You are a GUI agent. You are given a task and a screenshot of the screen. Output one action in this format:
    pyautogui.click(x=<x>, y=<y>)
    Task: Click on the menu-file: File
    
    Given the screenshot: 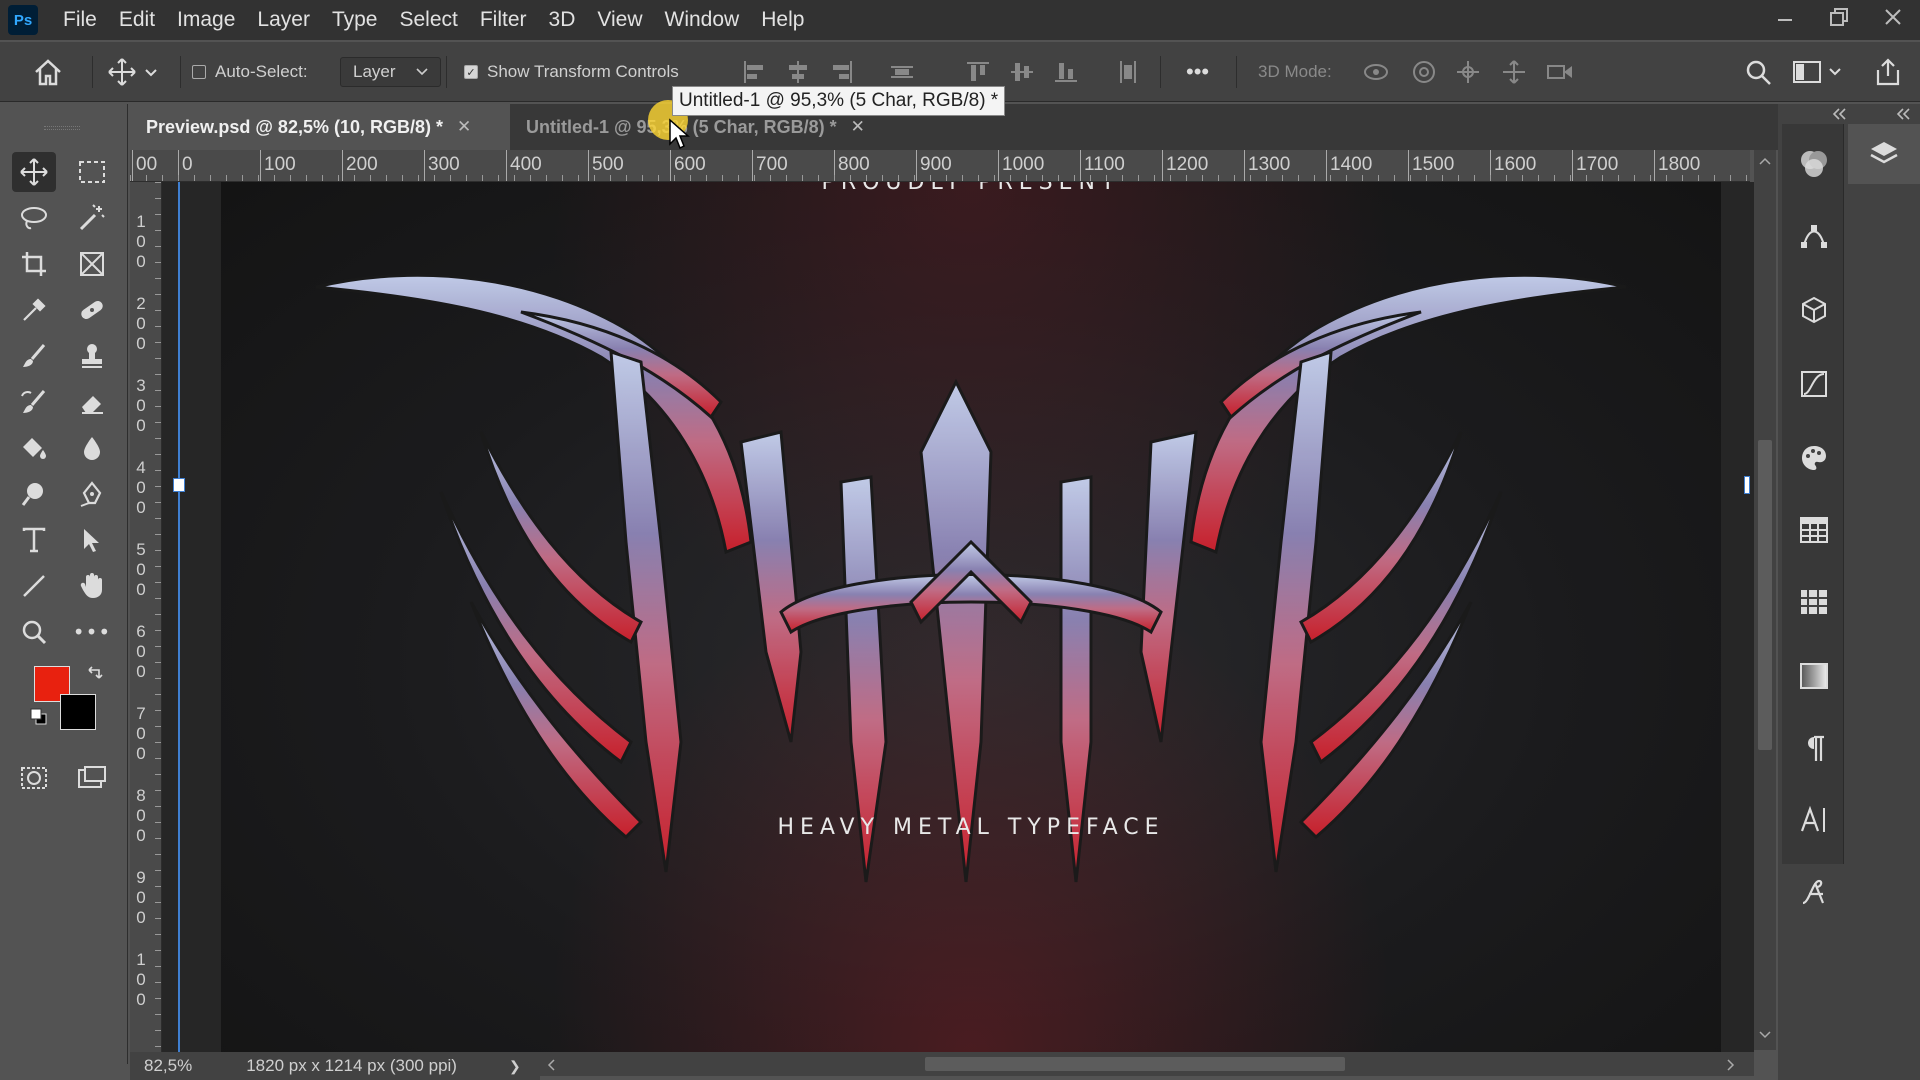 What is the action you would take?
    pyautogui.click(x=80, y=20)
    